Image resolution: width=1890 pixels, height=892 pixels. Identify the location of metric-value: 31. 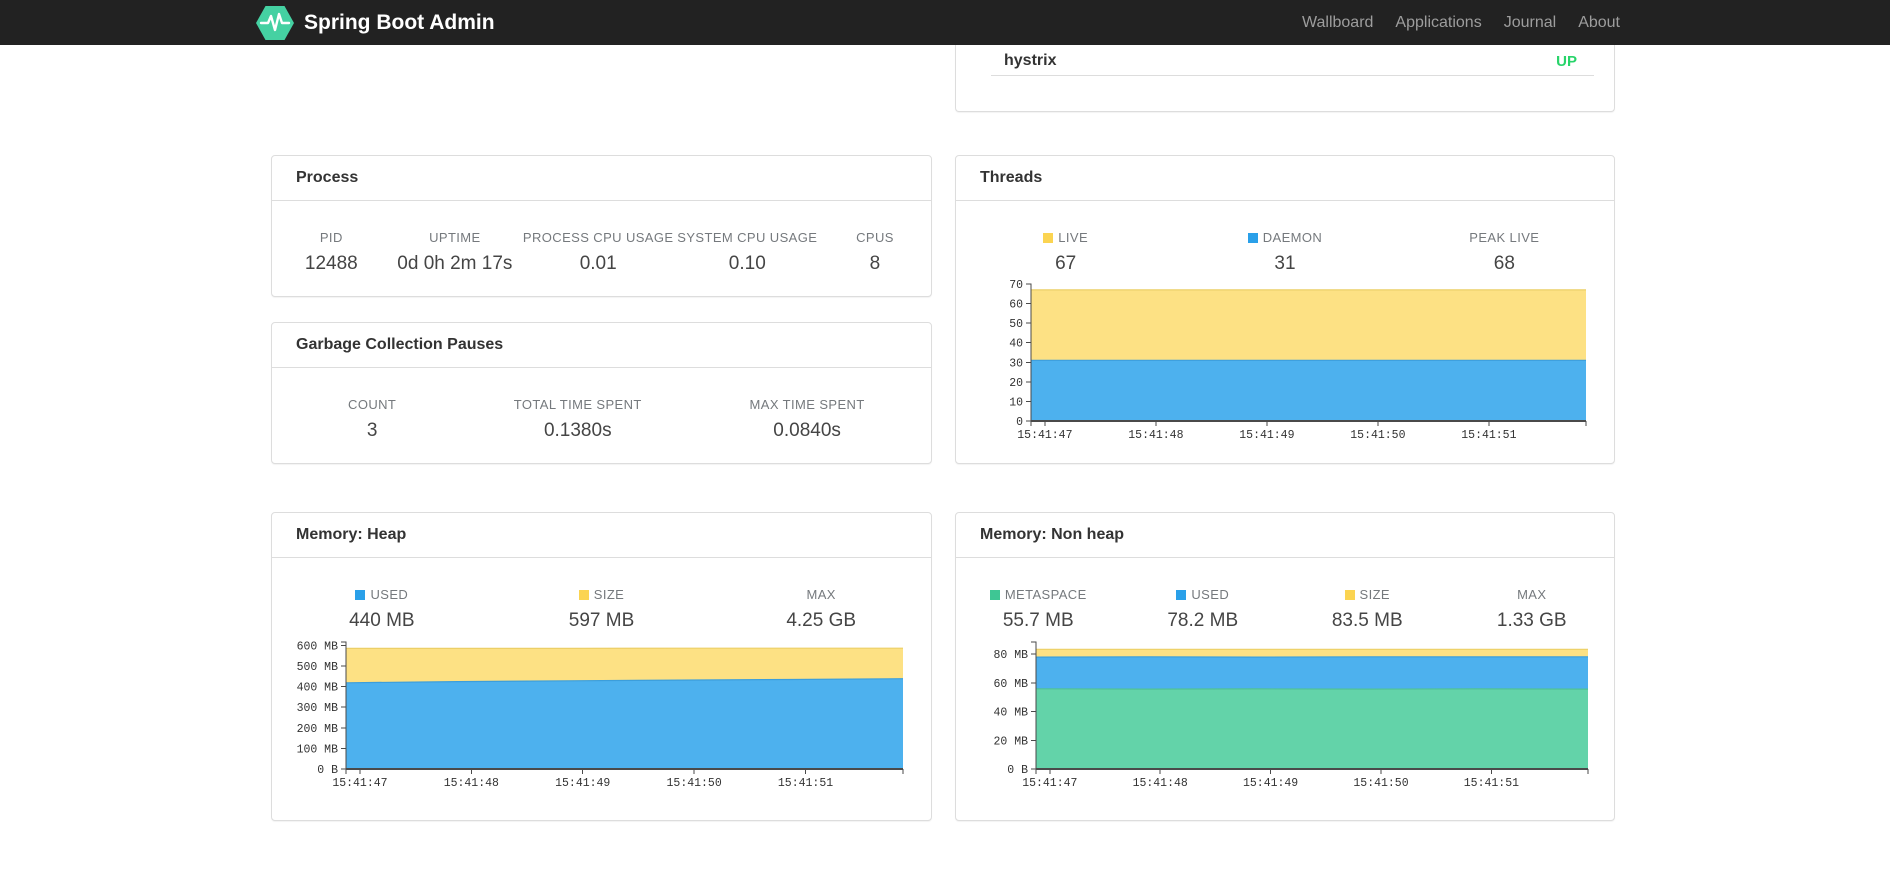
(1285, 263).